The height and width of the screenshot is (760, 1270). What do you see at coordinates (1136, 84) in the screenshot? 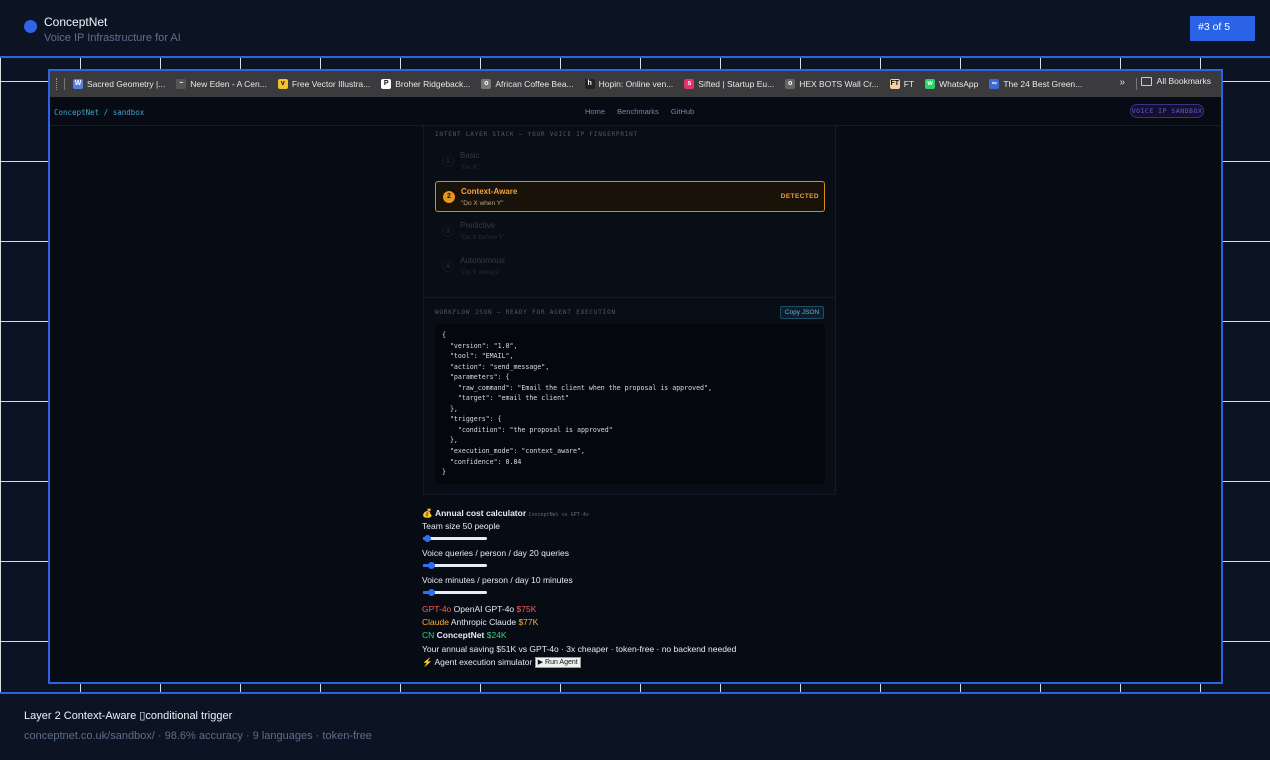
I see `bookmarks-divider` at bounding box center [1136, 84].